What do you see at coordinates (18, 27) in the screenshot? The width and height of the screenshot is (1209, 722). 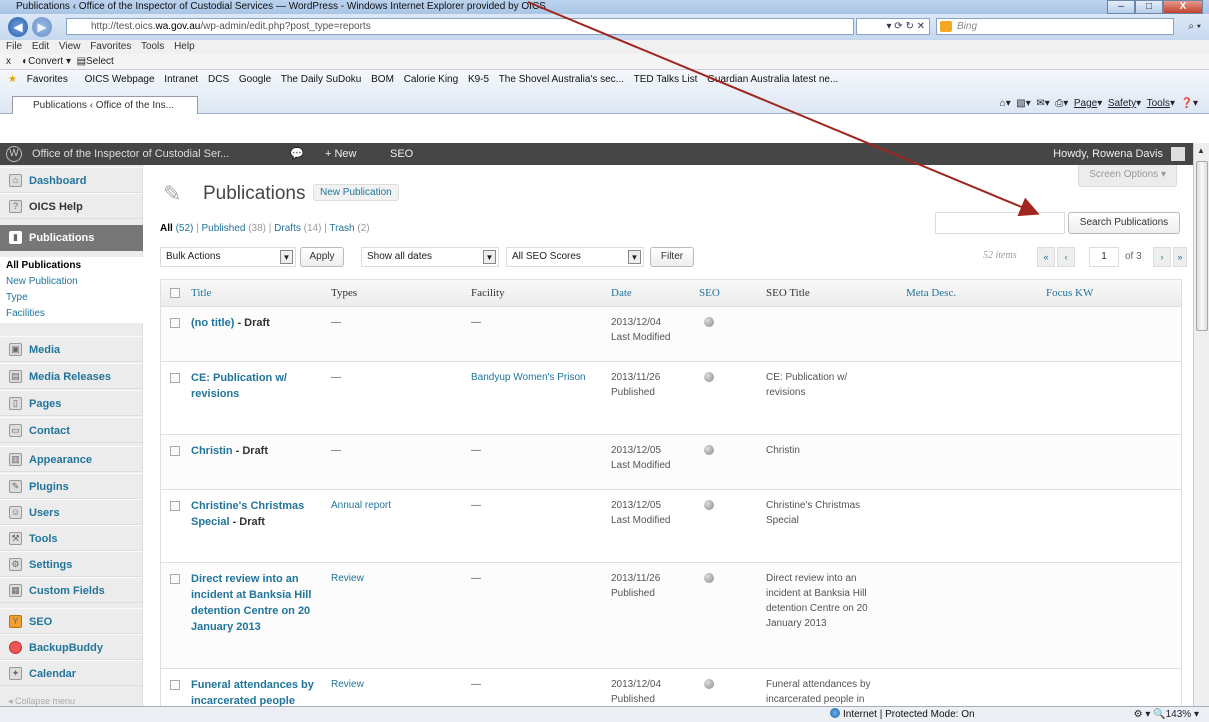 I see `back-button: ◀` at bounding box center [18, 27].